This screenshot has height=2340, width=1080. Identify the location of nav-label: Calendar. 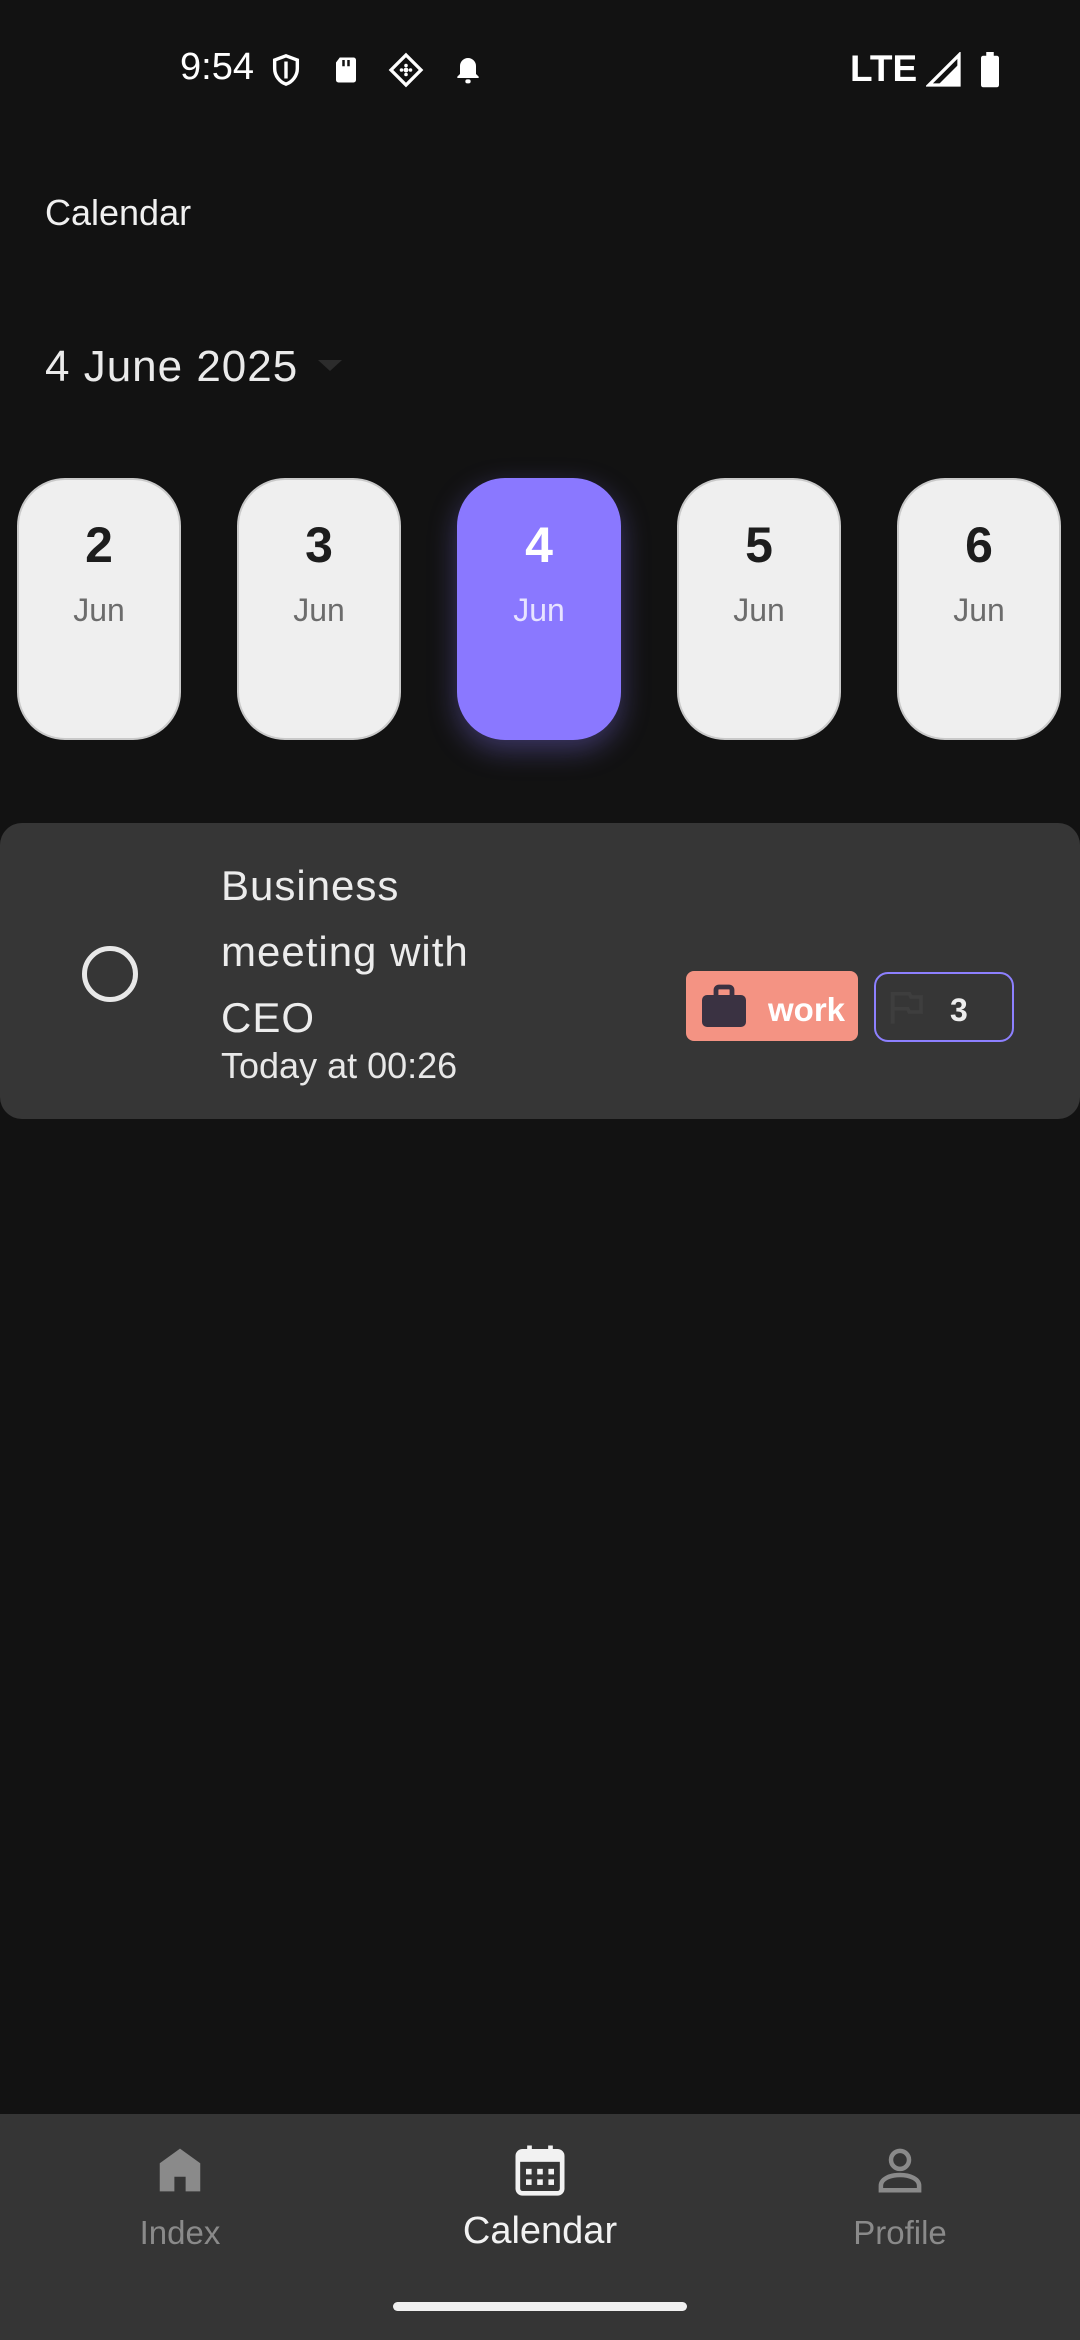
(540, 2231).